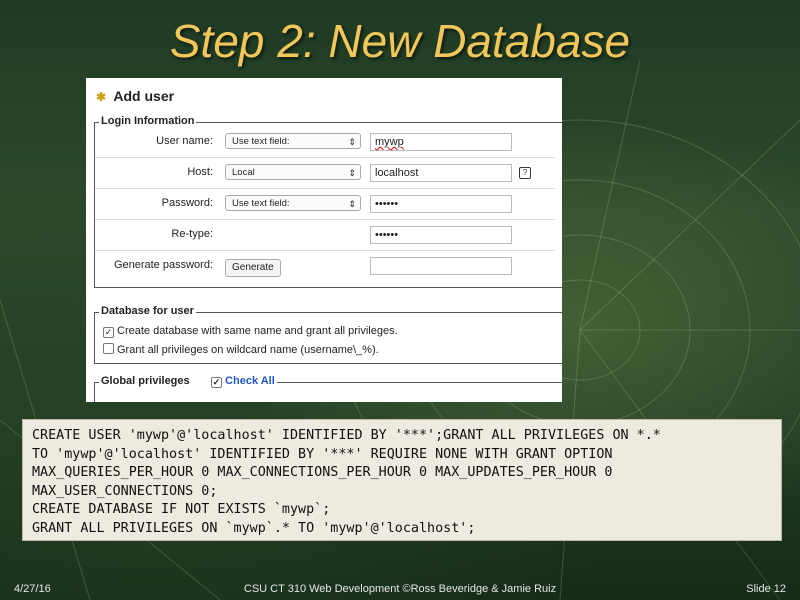  Describe the element at coordinates (108, 332) in the screenshot. I see `checkbox-checked: ✓` at that location.